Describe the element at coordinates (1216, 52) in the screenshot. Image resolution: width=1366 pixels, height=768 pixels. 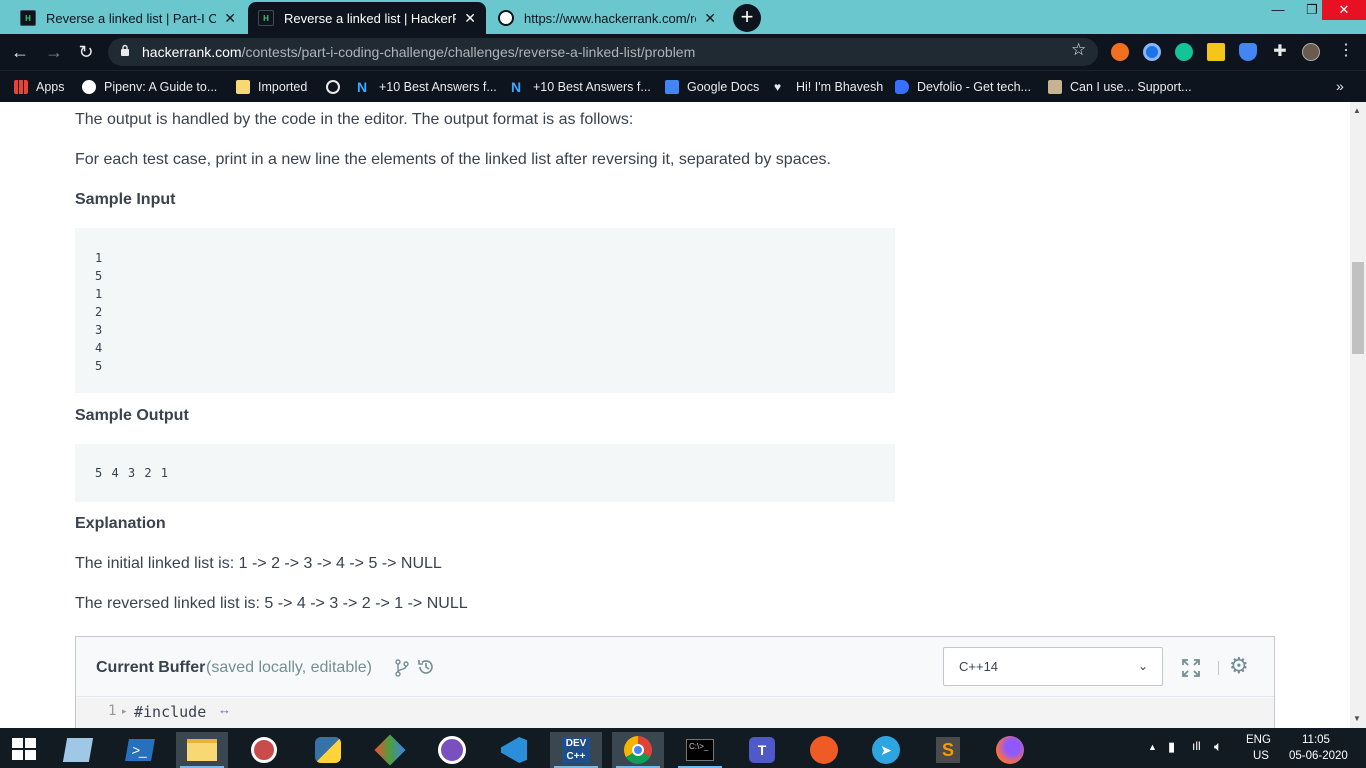
I see `extension-yellow-icon` at that location.